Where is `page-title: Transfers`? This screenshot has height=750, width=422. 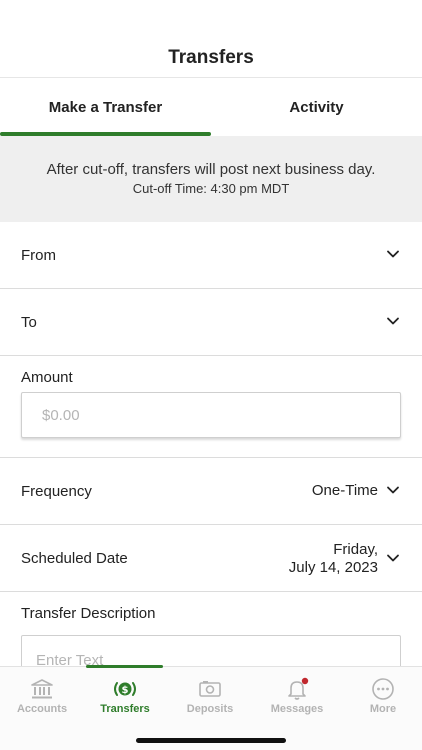
page-title: Transfers is located at coordinates (211, 57).